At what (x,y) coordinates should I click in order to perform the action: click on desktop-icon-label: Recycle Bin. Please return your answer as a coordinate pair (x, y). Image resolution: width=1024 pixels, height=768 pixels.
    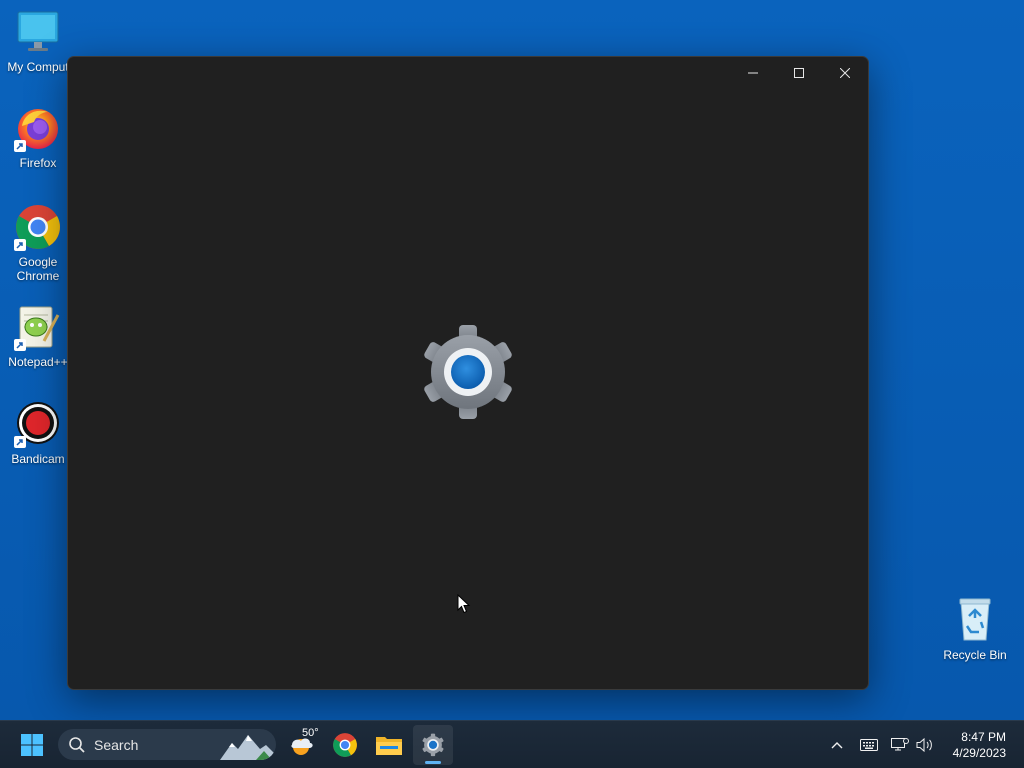
    Looking at the image, I should click on (975, 655).